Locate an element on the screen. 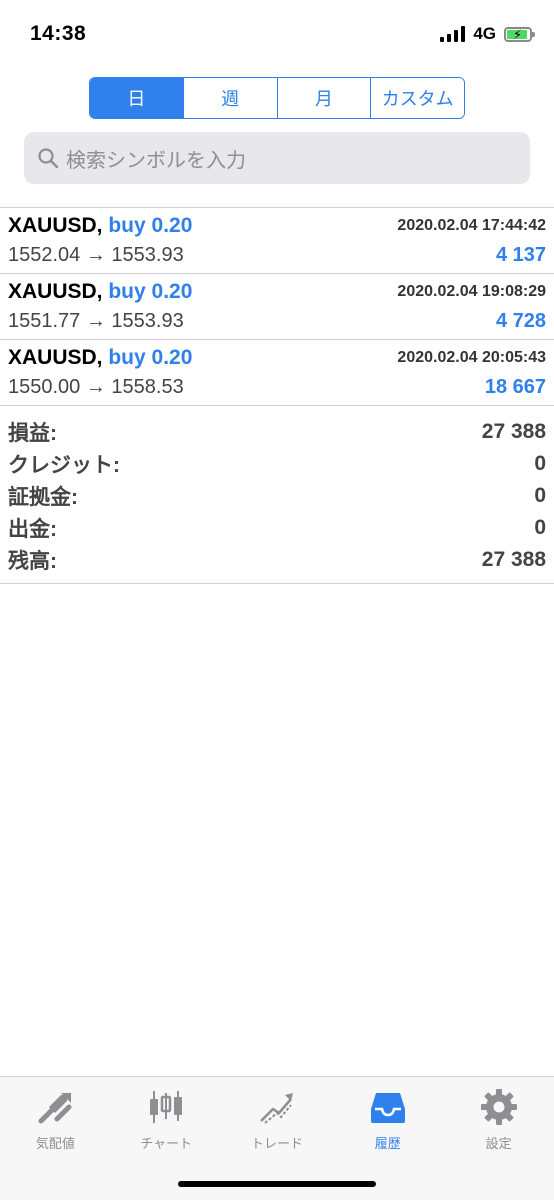  home-indicator is located at coordinates (277, 1184).